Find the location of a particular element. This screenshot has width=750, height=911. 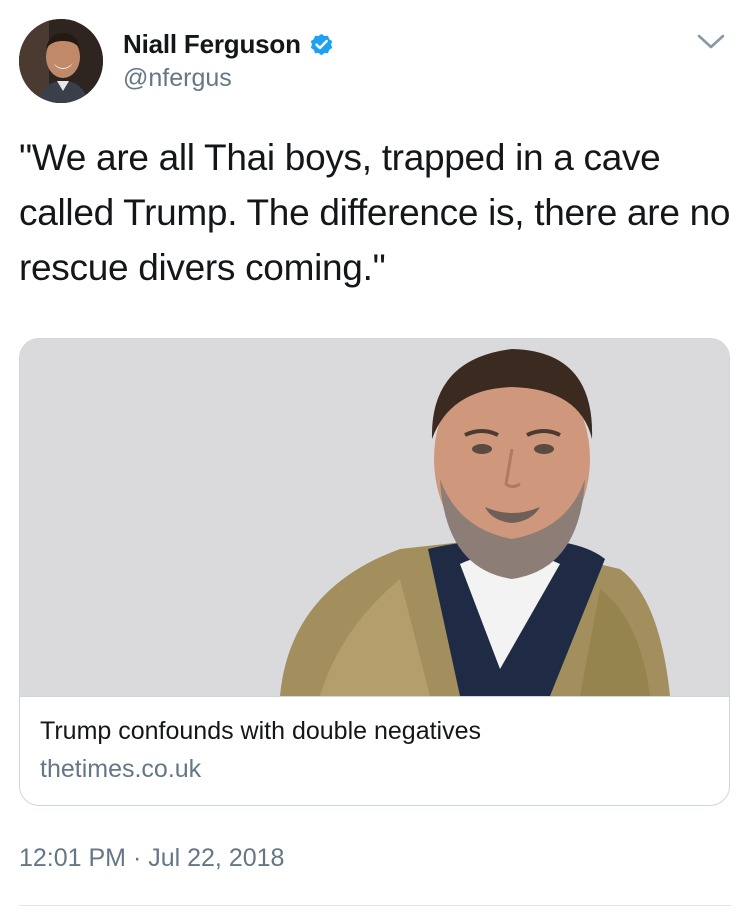

avatar is located at coordinates (61, 61).